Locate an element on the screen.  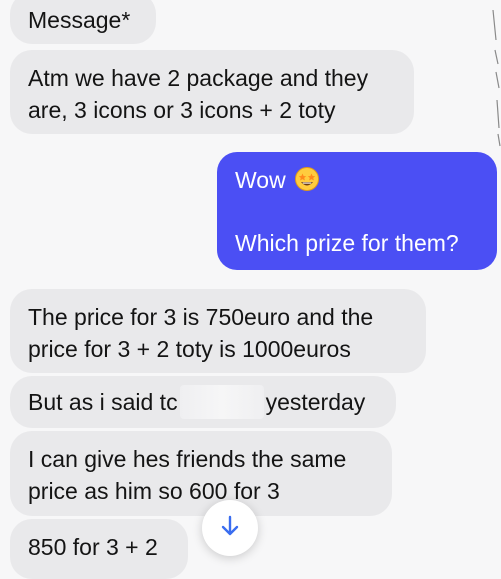
message-bubble-incoming: 850 for 3 + 2 is located at coordinates (99, 549).